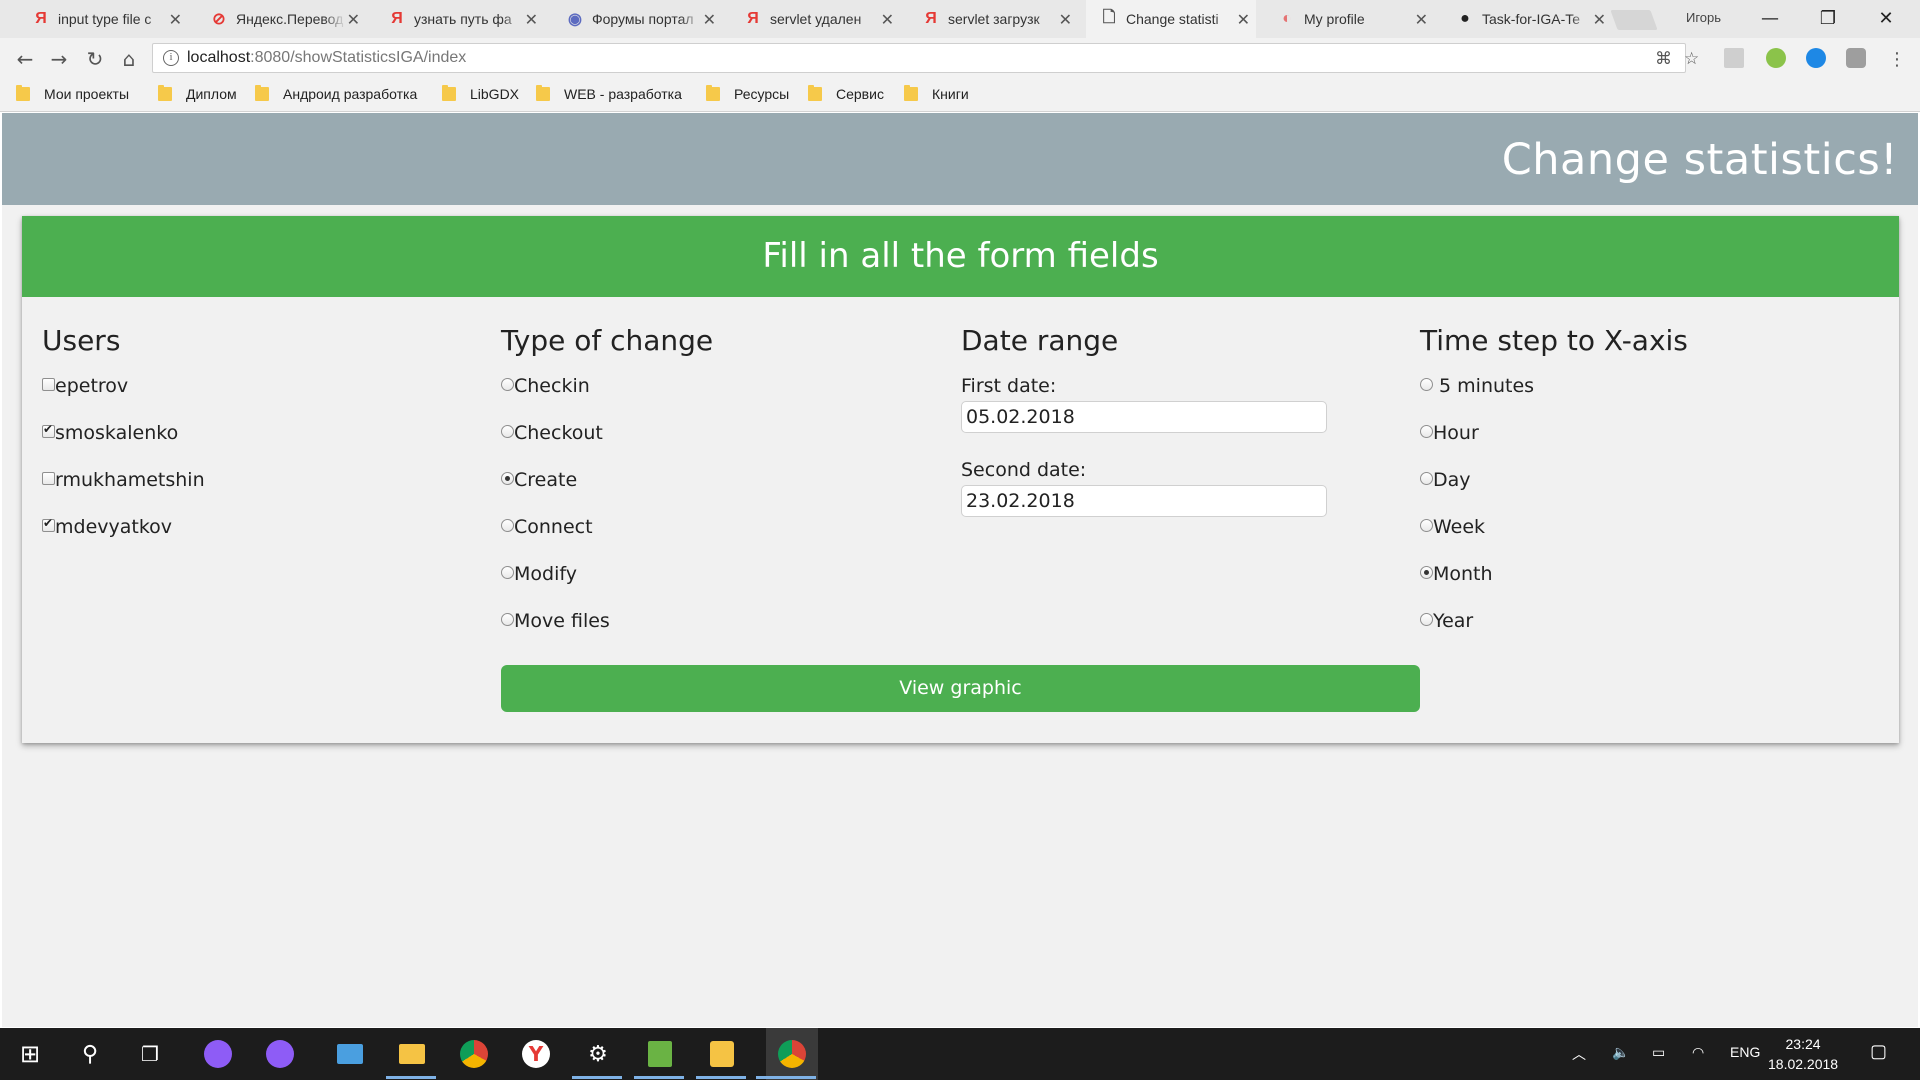 This screenshot has width=1920, height=1080. What do you see at coordinates (1640, 398) in the screenshot?
I see `step-option-5-minutes: 5 minutes` at bounding box center [1640, 398].